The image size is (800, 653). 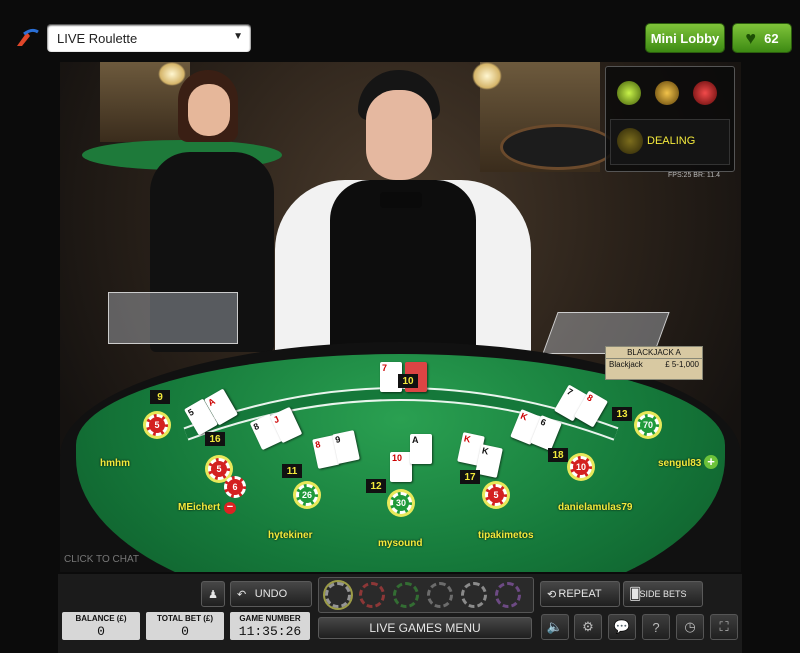 I want to click on live-games-menu-button: LIVE GAMES MENU, so click(x=425, y=628).